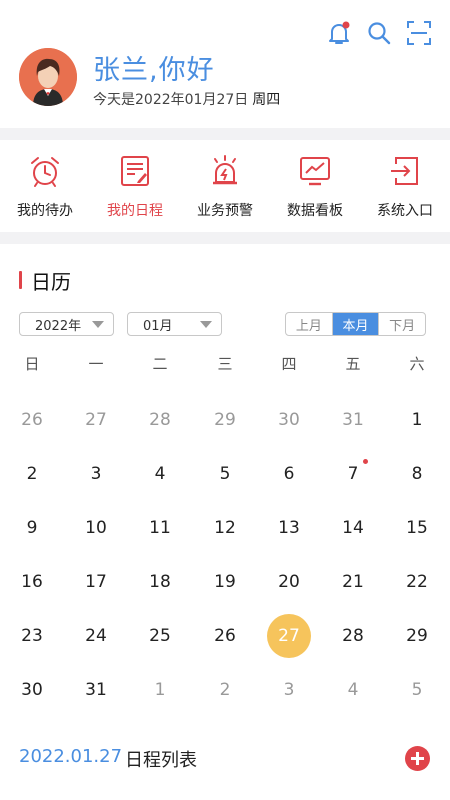 The height and width of the screenshot is (800, 450). What do you see at coordinates (419, 33) in the screenshot?
I see `scan-icon` at bounding box center [419, 33].